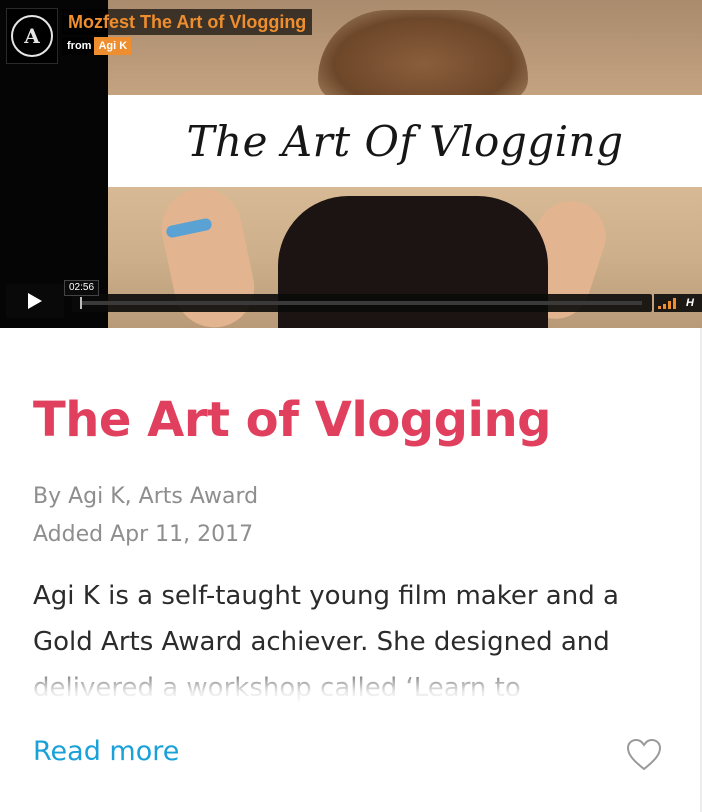 The height and width of the screenshot is (812, 702). I want to click on channel-logo: A, so click(32, 36).